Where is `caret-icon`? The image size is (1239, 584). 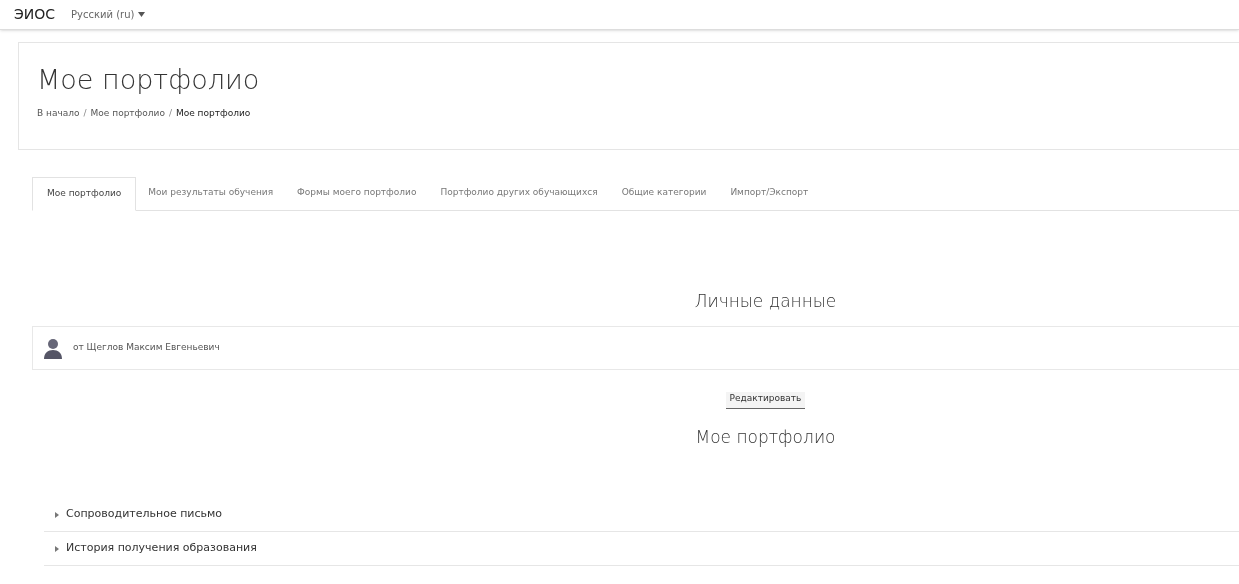 caret-icon is located at coordinates (142, 14).